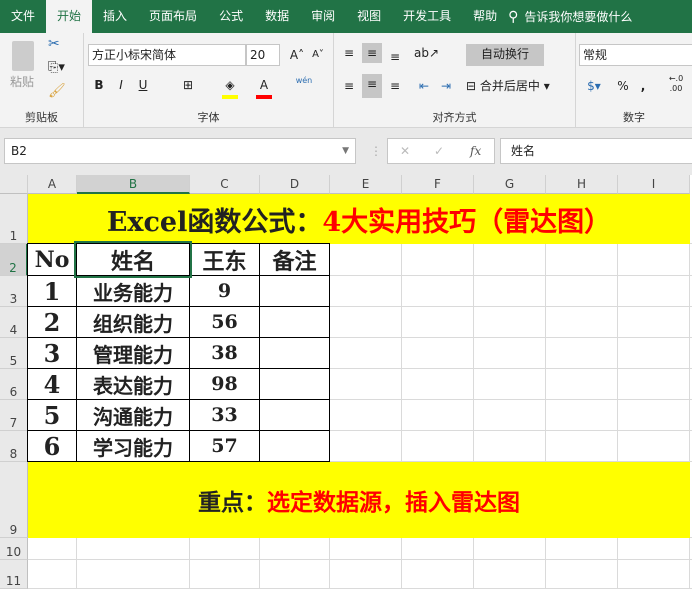 The width and height of the screenshot is (692, 589). Describe the element at coordinates (14, 353) in the screenshot. I see `row-header-5: 5` at that location.